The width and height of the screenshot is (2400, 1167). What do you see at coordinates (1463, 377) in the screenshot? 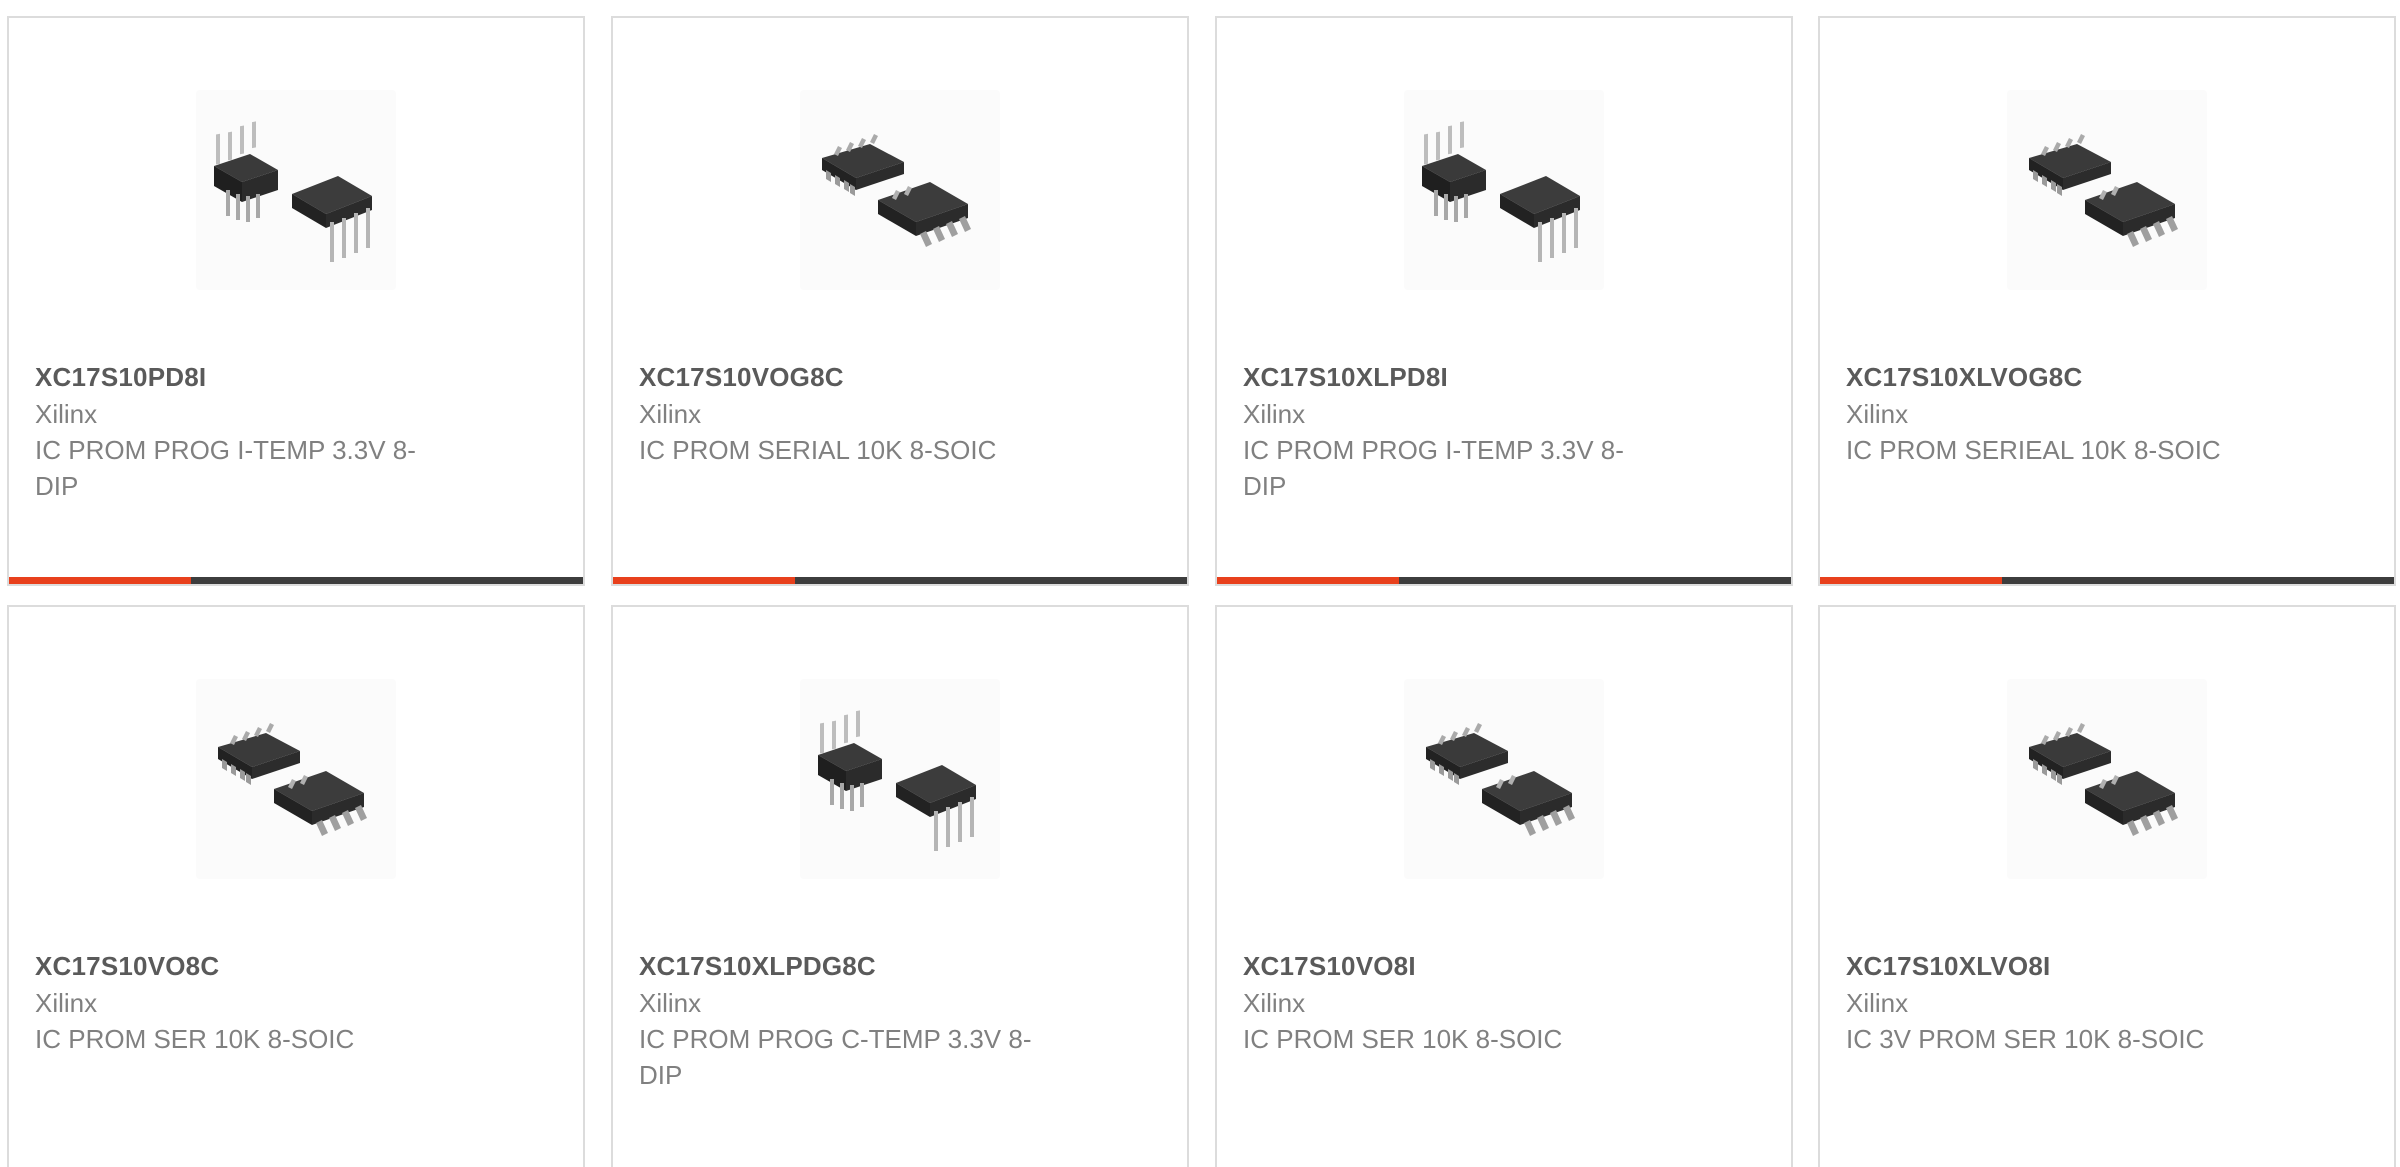
I see `part-number-link: XC17S10XLPD8I` at bounding box center [1463, 377].